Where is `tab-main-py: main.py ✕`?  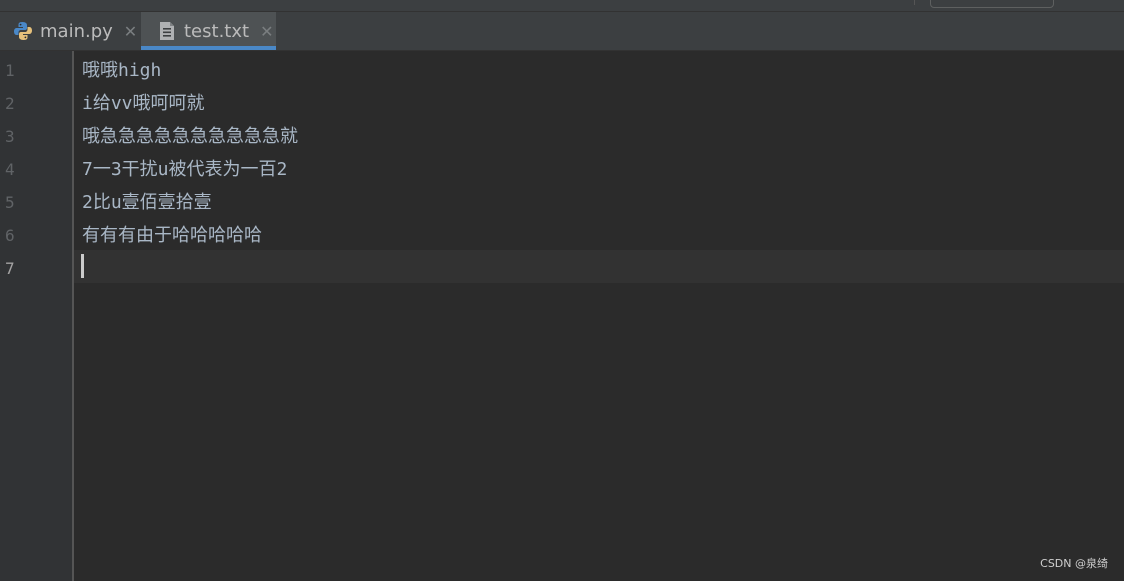 tab-main-py: main.py ✕ is located at coordinates (70, 31).